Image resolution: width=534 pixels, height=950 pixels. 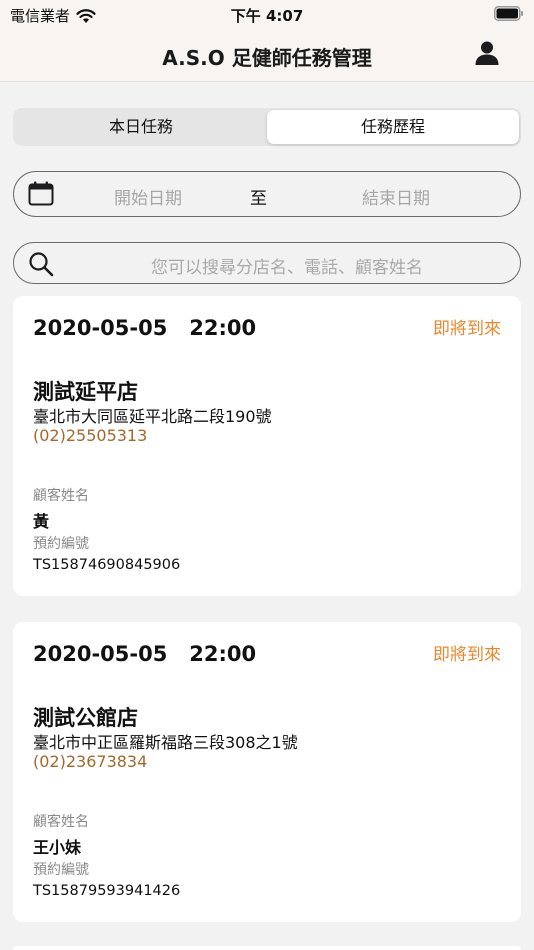 I want to click on battery-icon, so click(x=508, y=13).